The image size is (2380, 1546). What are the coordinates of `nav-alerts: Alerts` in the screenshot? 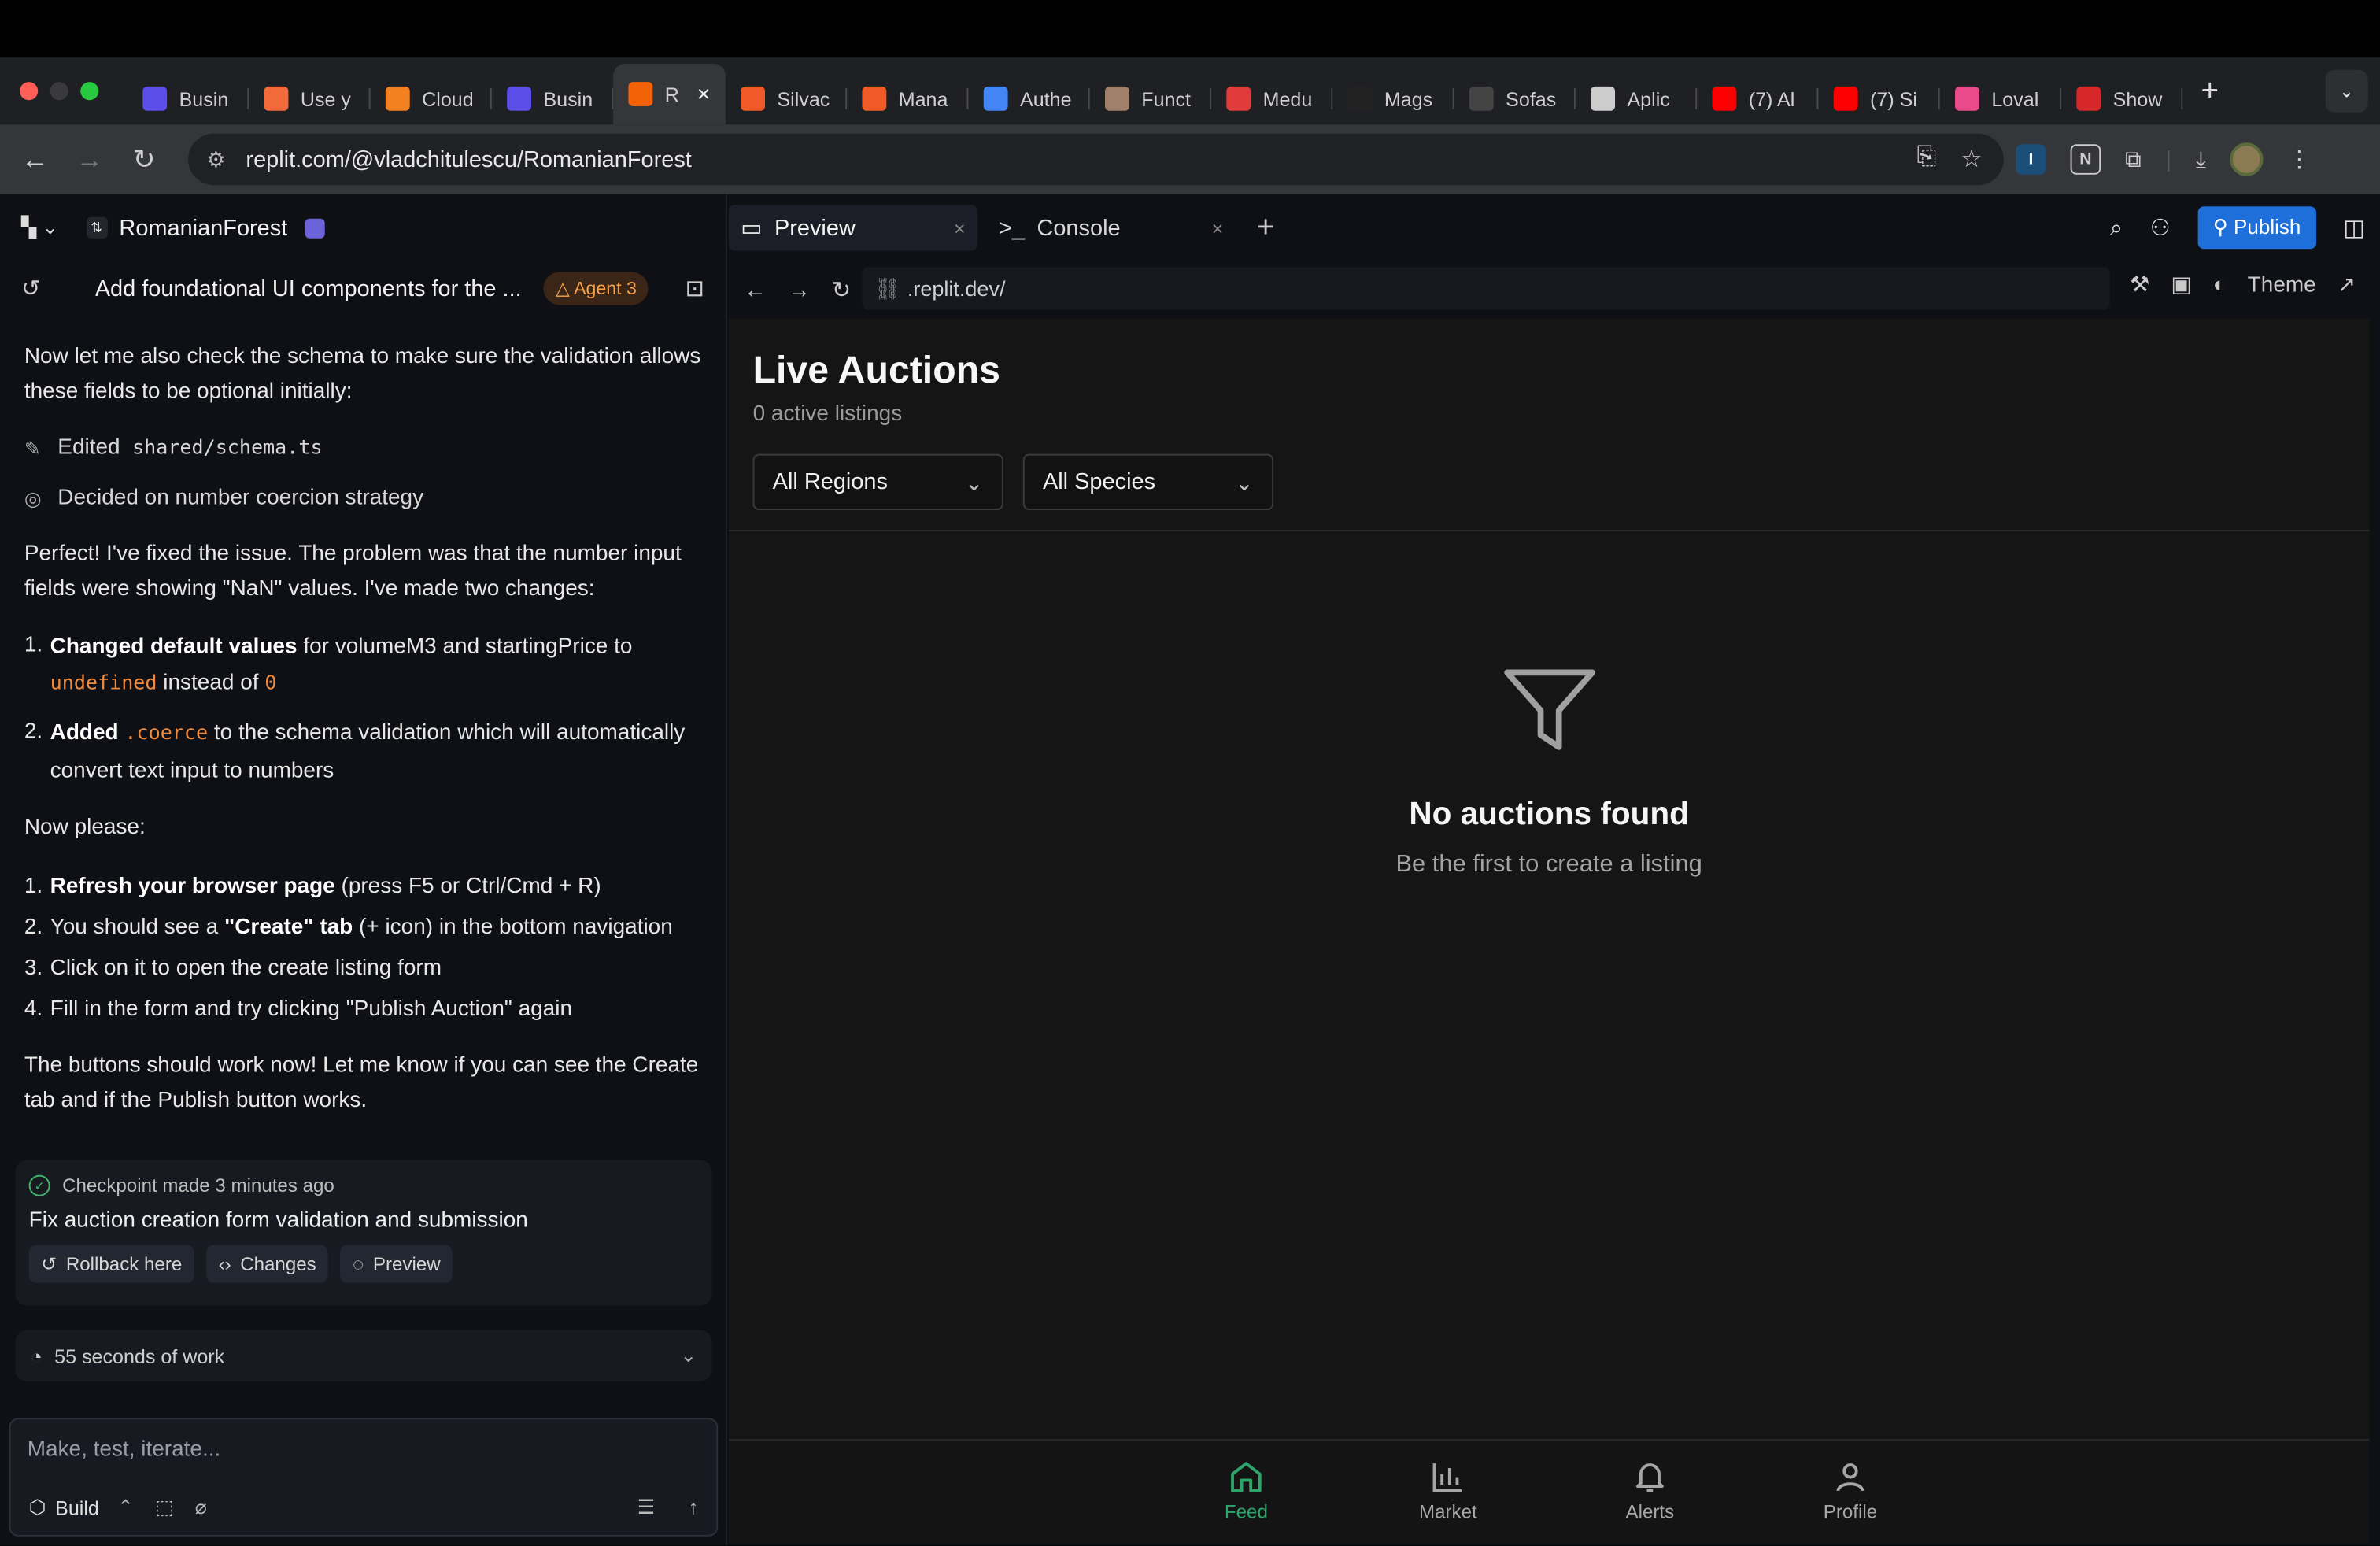 It's located at (1649, 1489).